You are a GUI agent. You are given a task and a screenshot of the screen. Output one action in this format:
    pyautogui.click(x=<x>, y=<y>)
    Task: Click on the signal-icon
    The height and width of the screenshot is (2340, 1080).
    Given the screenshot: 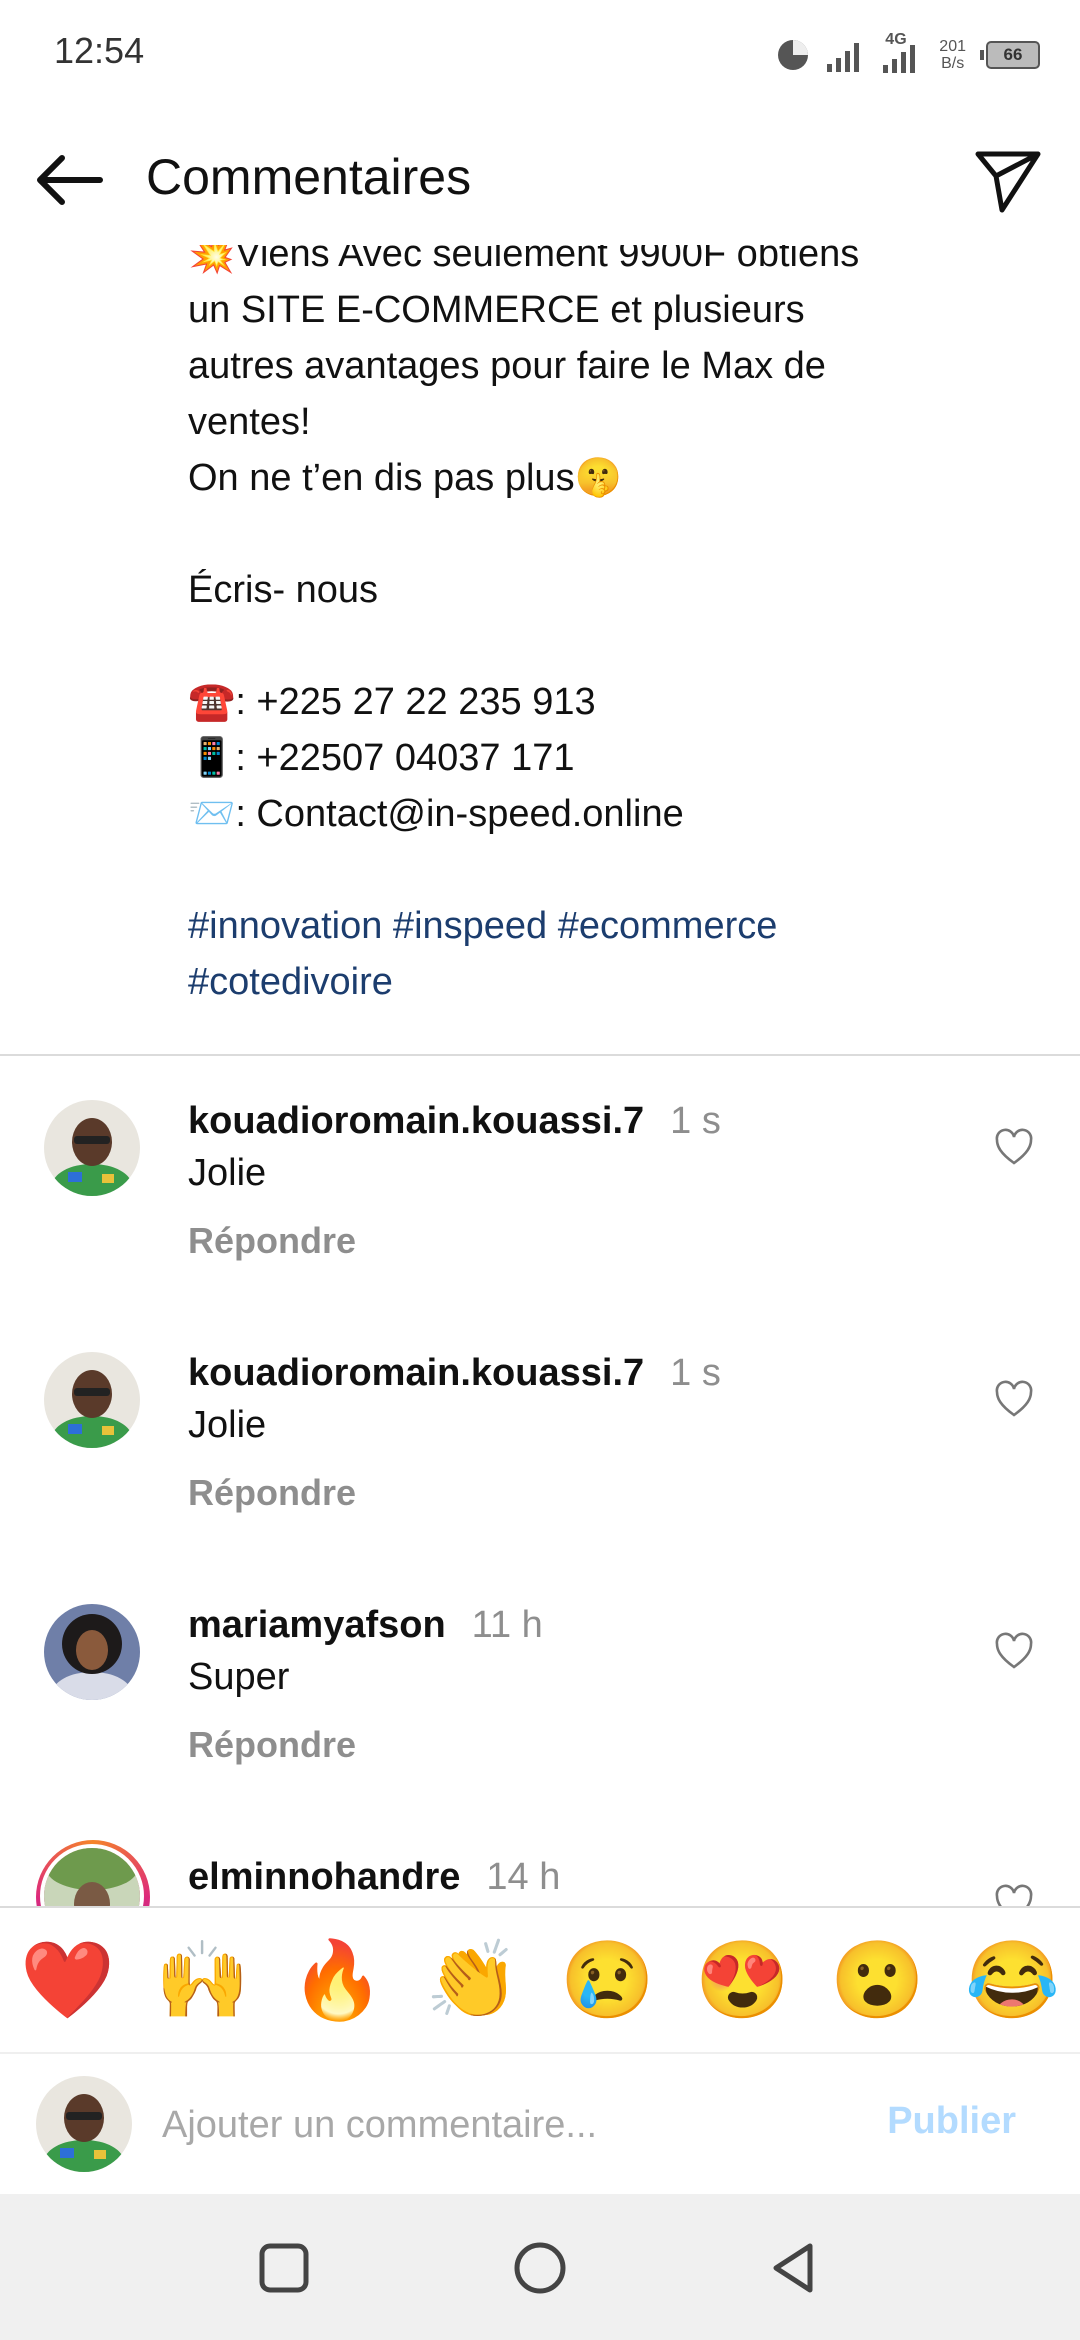 What is the action you would take?
    pyautogui.click(x=843, y=57)
    